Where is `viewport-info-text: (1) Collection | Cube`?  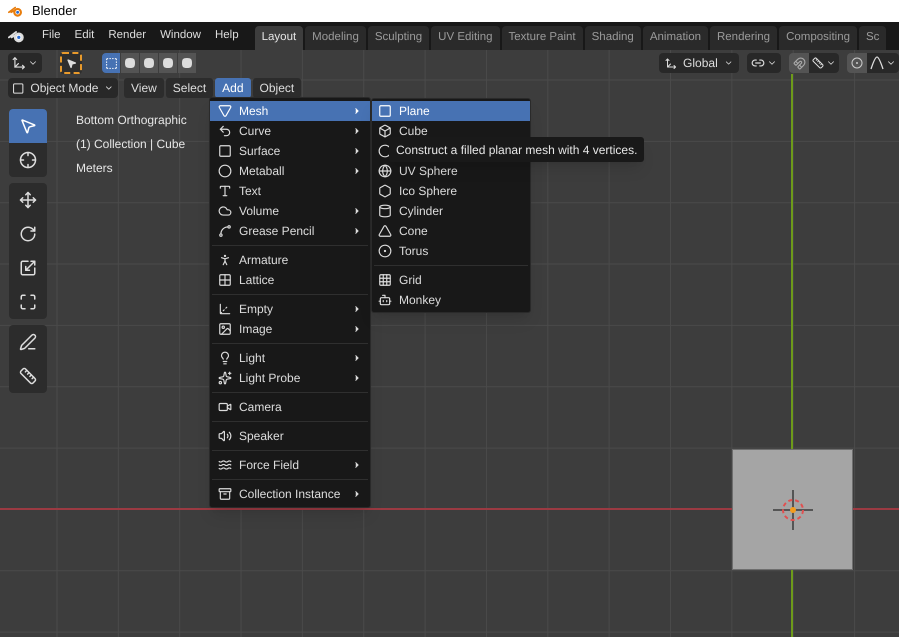
viewport-info-text: (1) Collection | Cube is located at coordinates (131, 144).